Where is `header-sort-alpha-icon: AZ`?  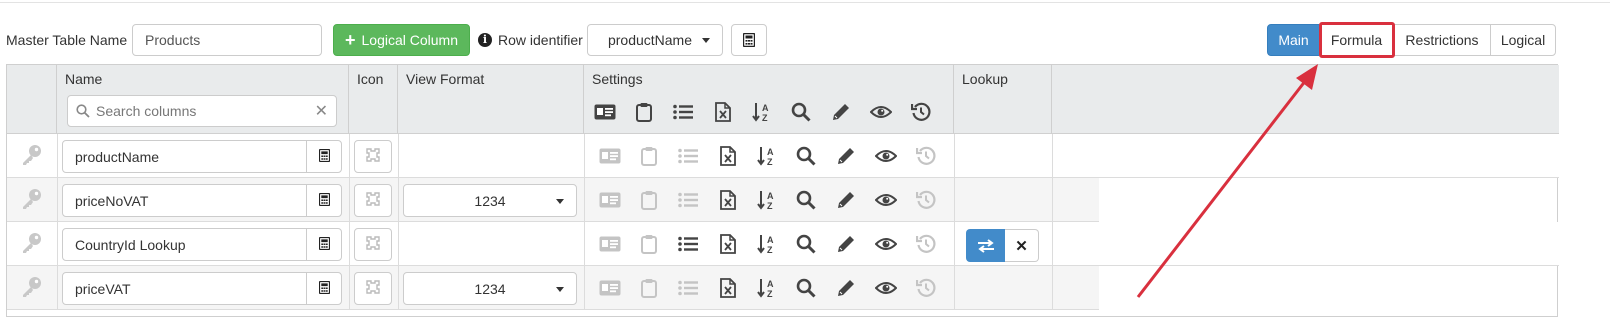 header-sort-alpha-icon: AZ is located at coordinates (762, 112).